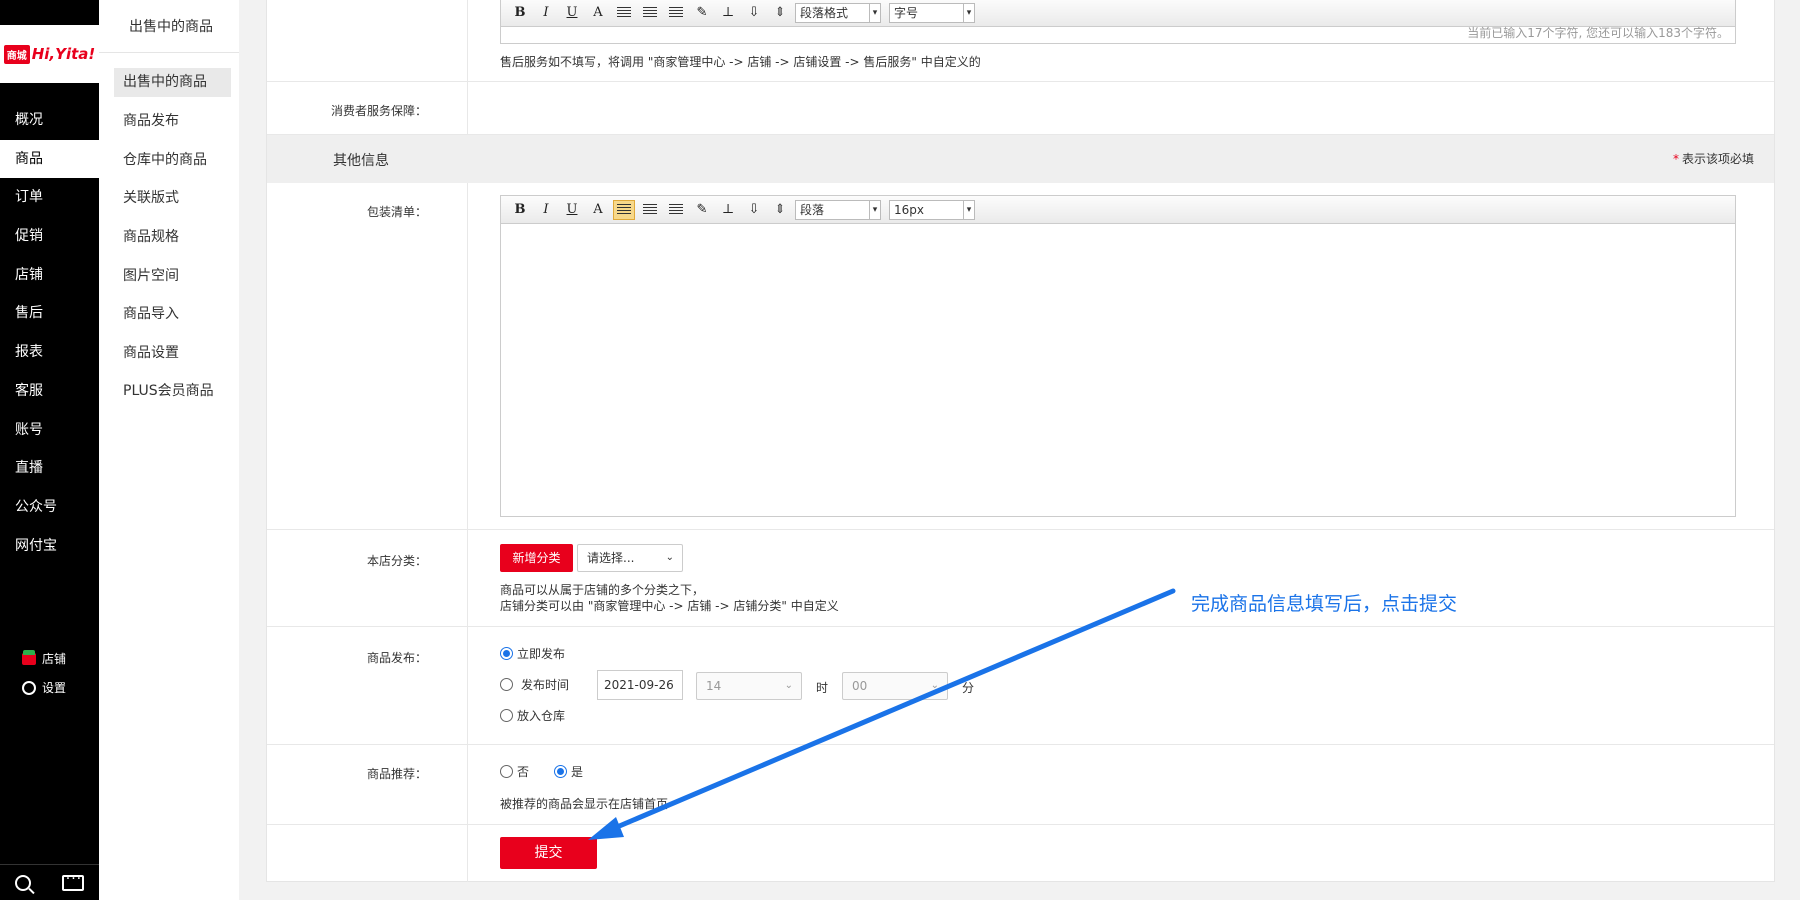 The height and width of the screenshot is (900, 1800). I want to click on recommend-content: 否 是 被推荐的商品会显示在店铺首页, so click(1120, 784).